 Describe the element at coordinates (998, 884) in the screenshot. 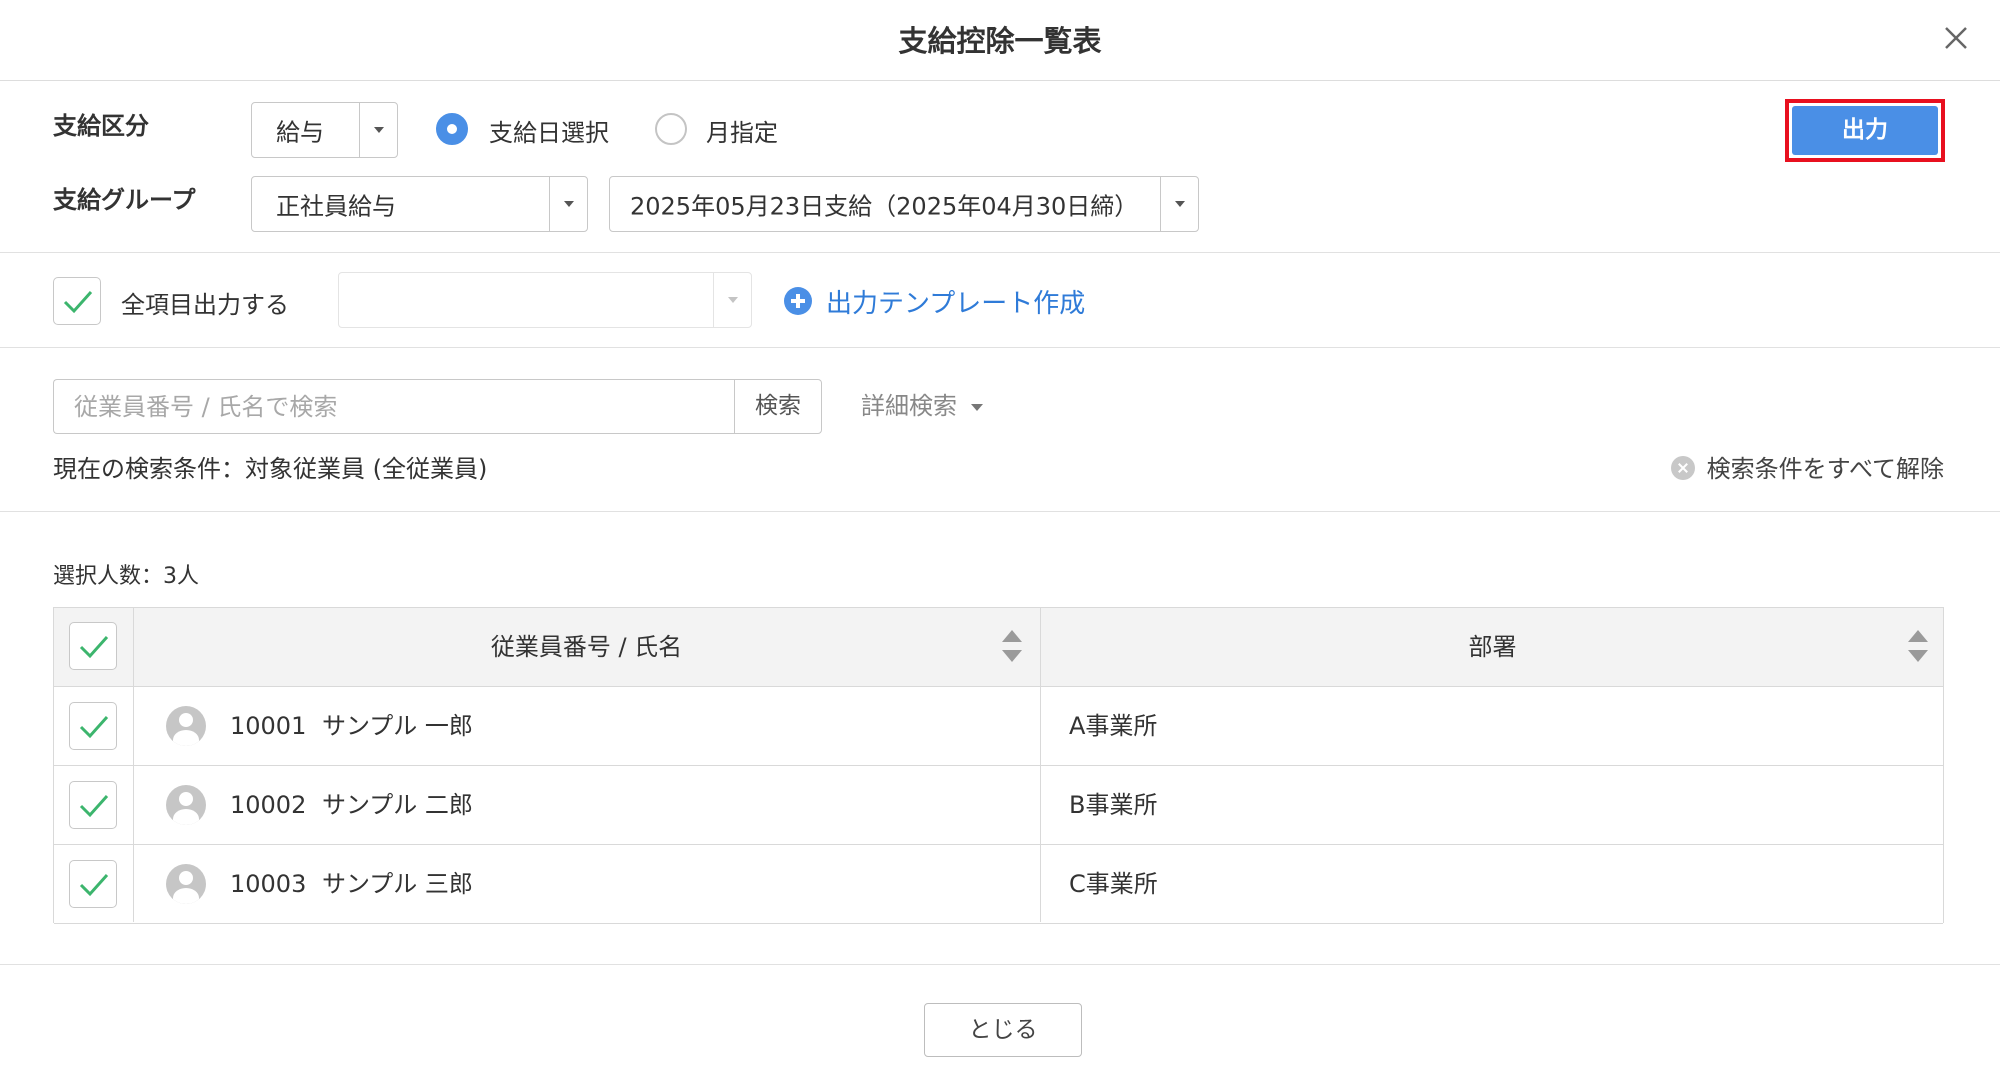

I see `table-row: 10003 サンプル 三郎 C事業所` at that location.